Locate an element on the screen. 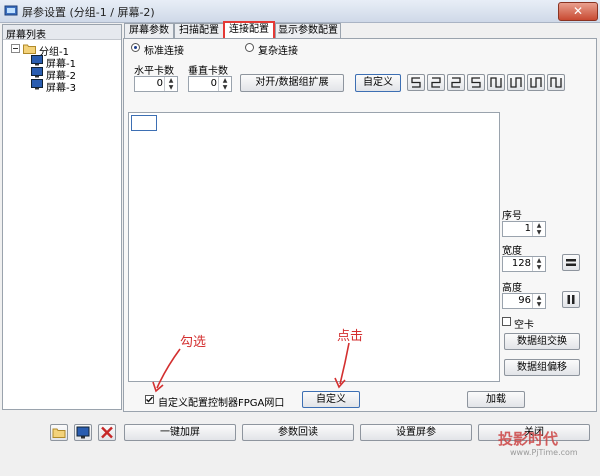 This screenshot has width=600, height=476. radio-selected-icon is located at coordinates (135, 47).